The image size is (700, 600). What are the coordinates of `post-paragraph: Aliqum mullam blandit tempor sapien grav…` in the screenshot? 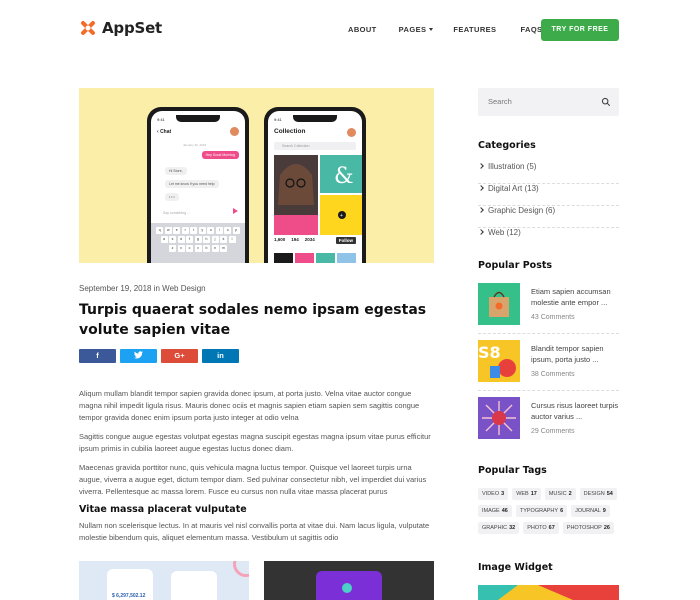 It's located at (249, 405).